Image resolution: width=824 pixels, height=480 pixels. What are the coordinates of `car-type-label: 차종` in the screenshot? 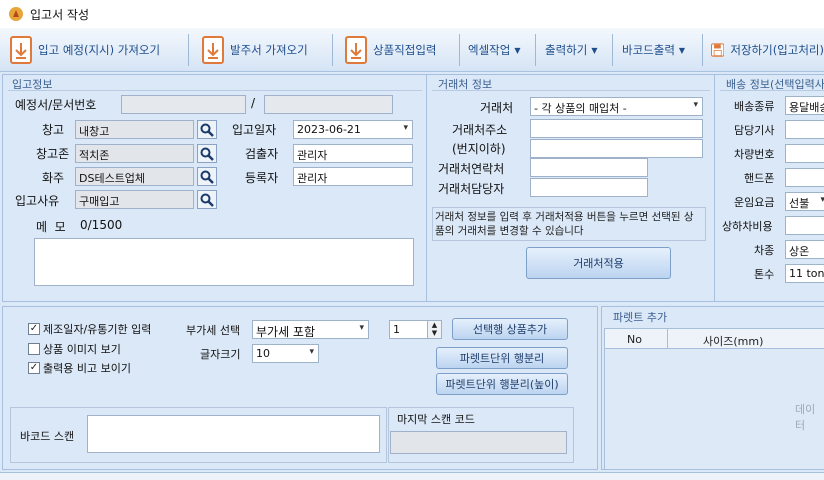 It's located at (764, 250).